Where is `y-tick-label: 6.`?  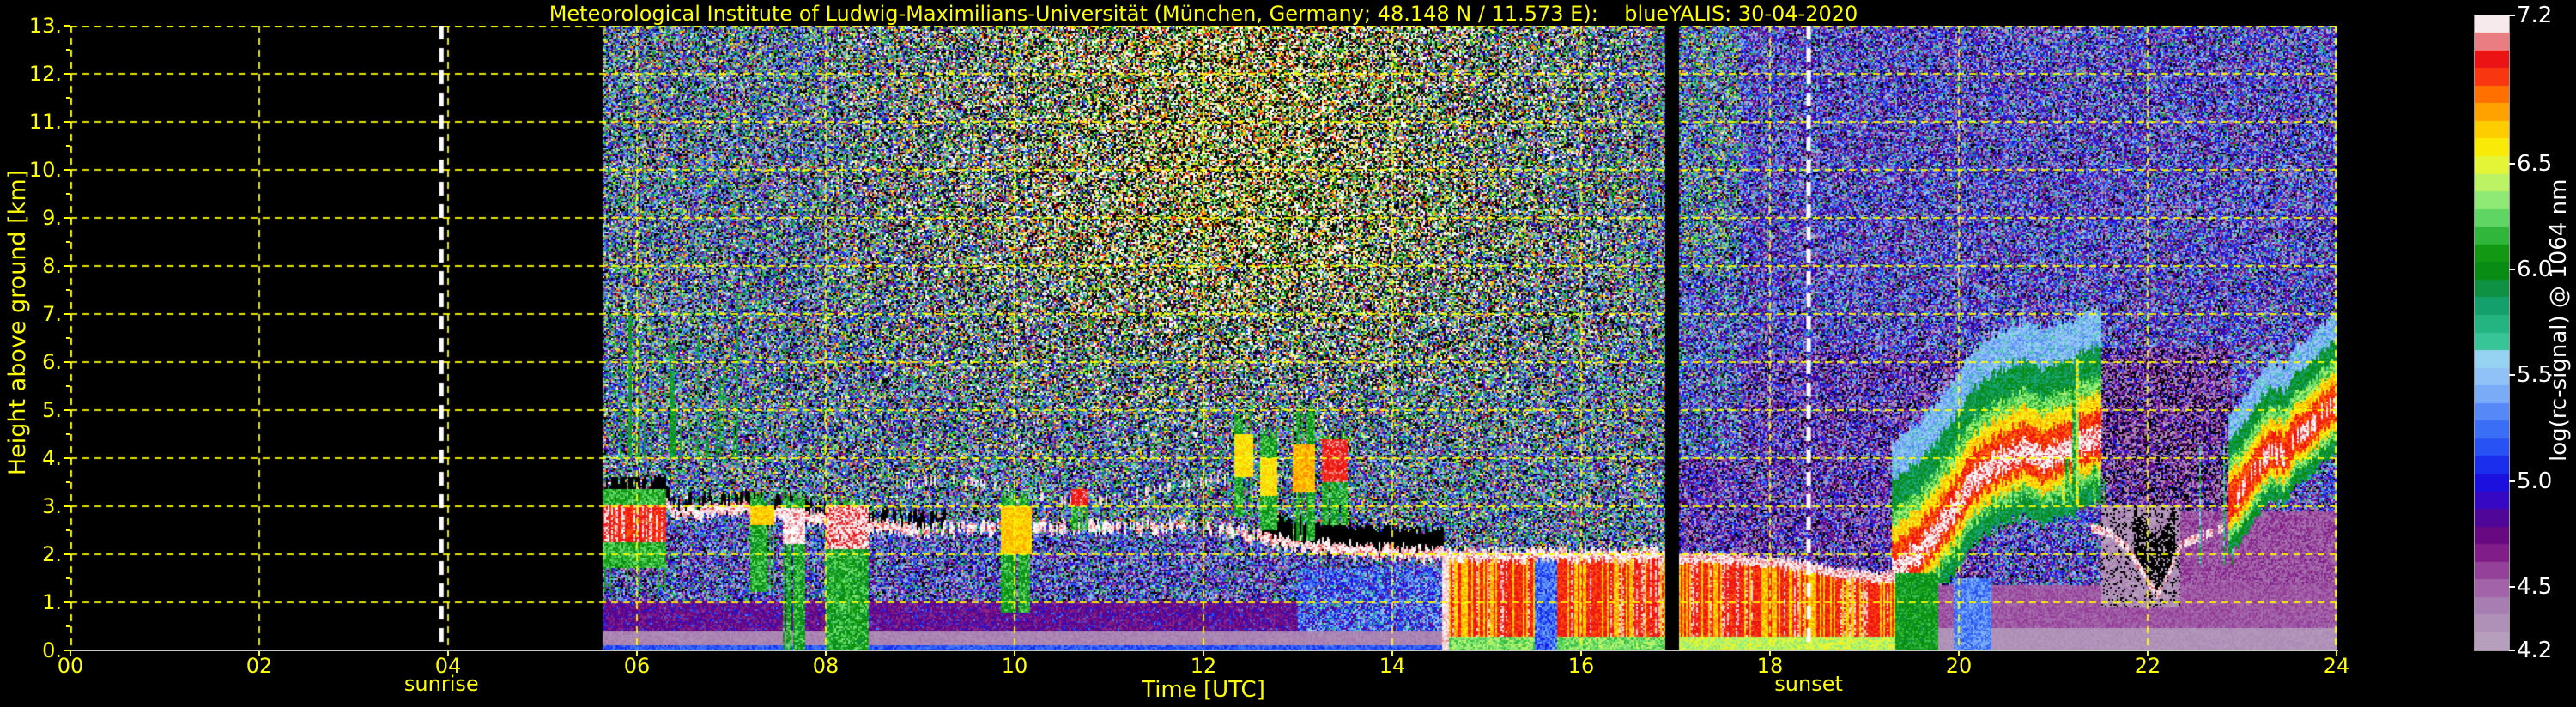 y-tick-label: 6. is located at coordinates (52, 362).